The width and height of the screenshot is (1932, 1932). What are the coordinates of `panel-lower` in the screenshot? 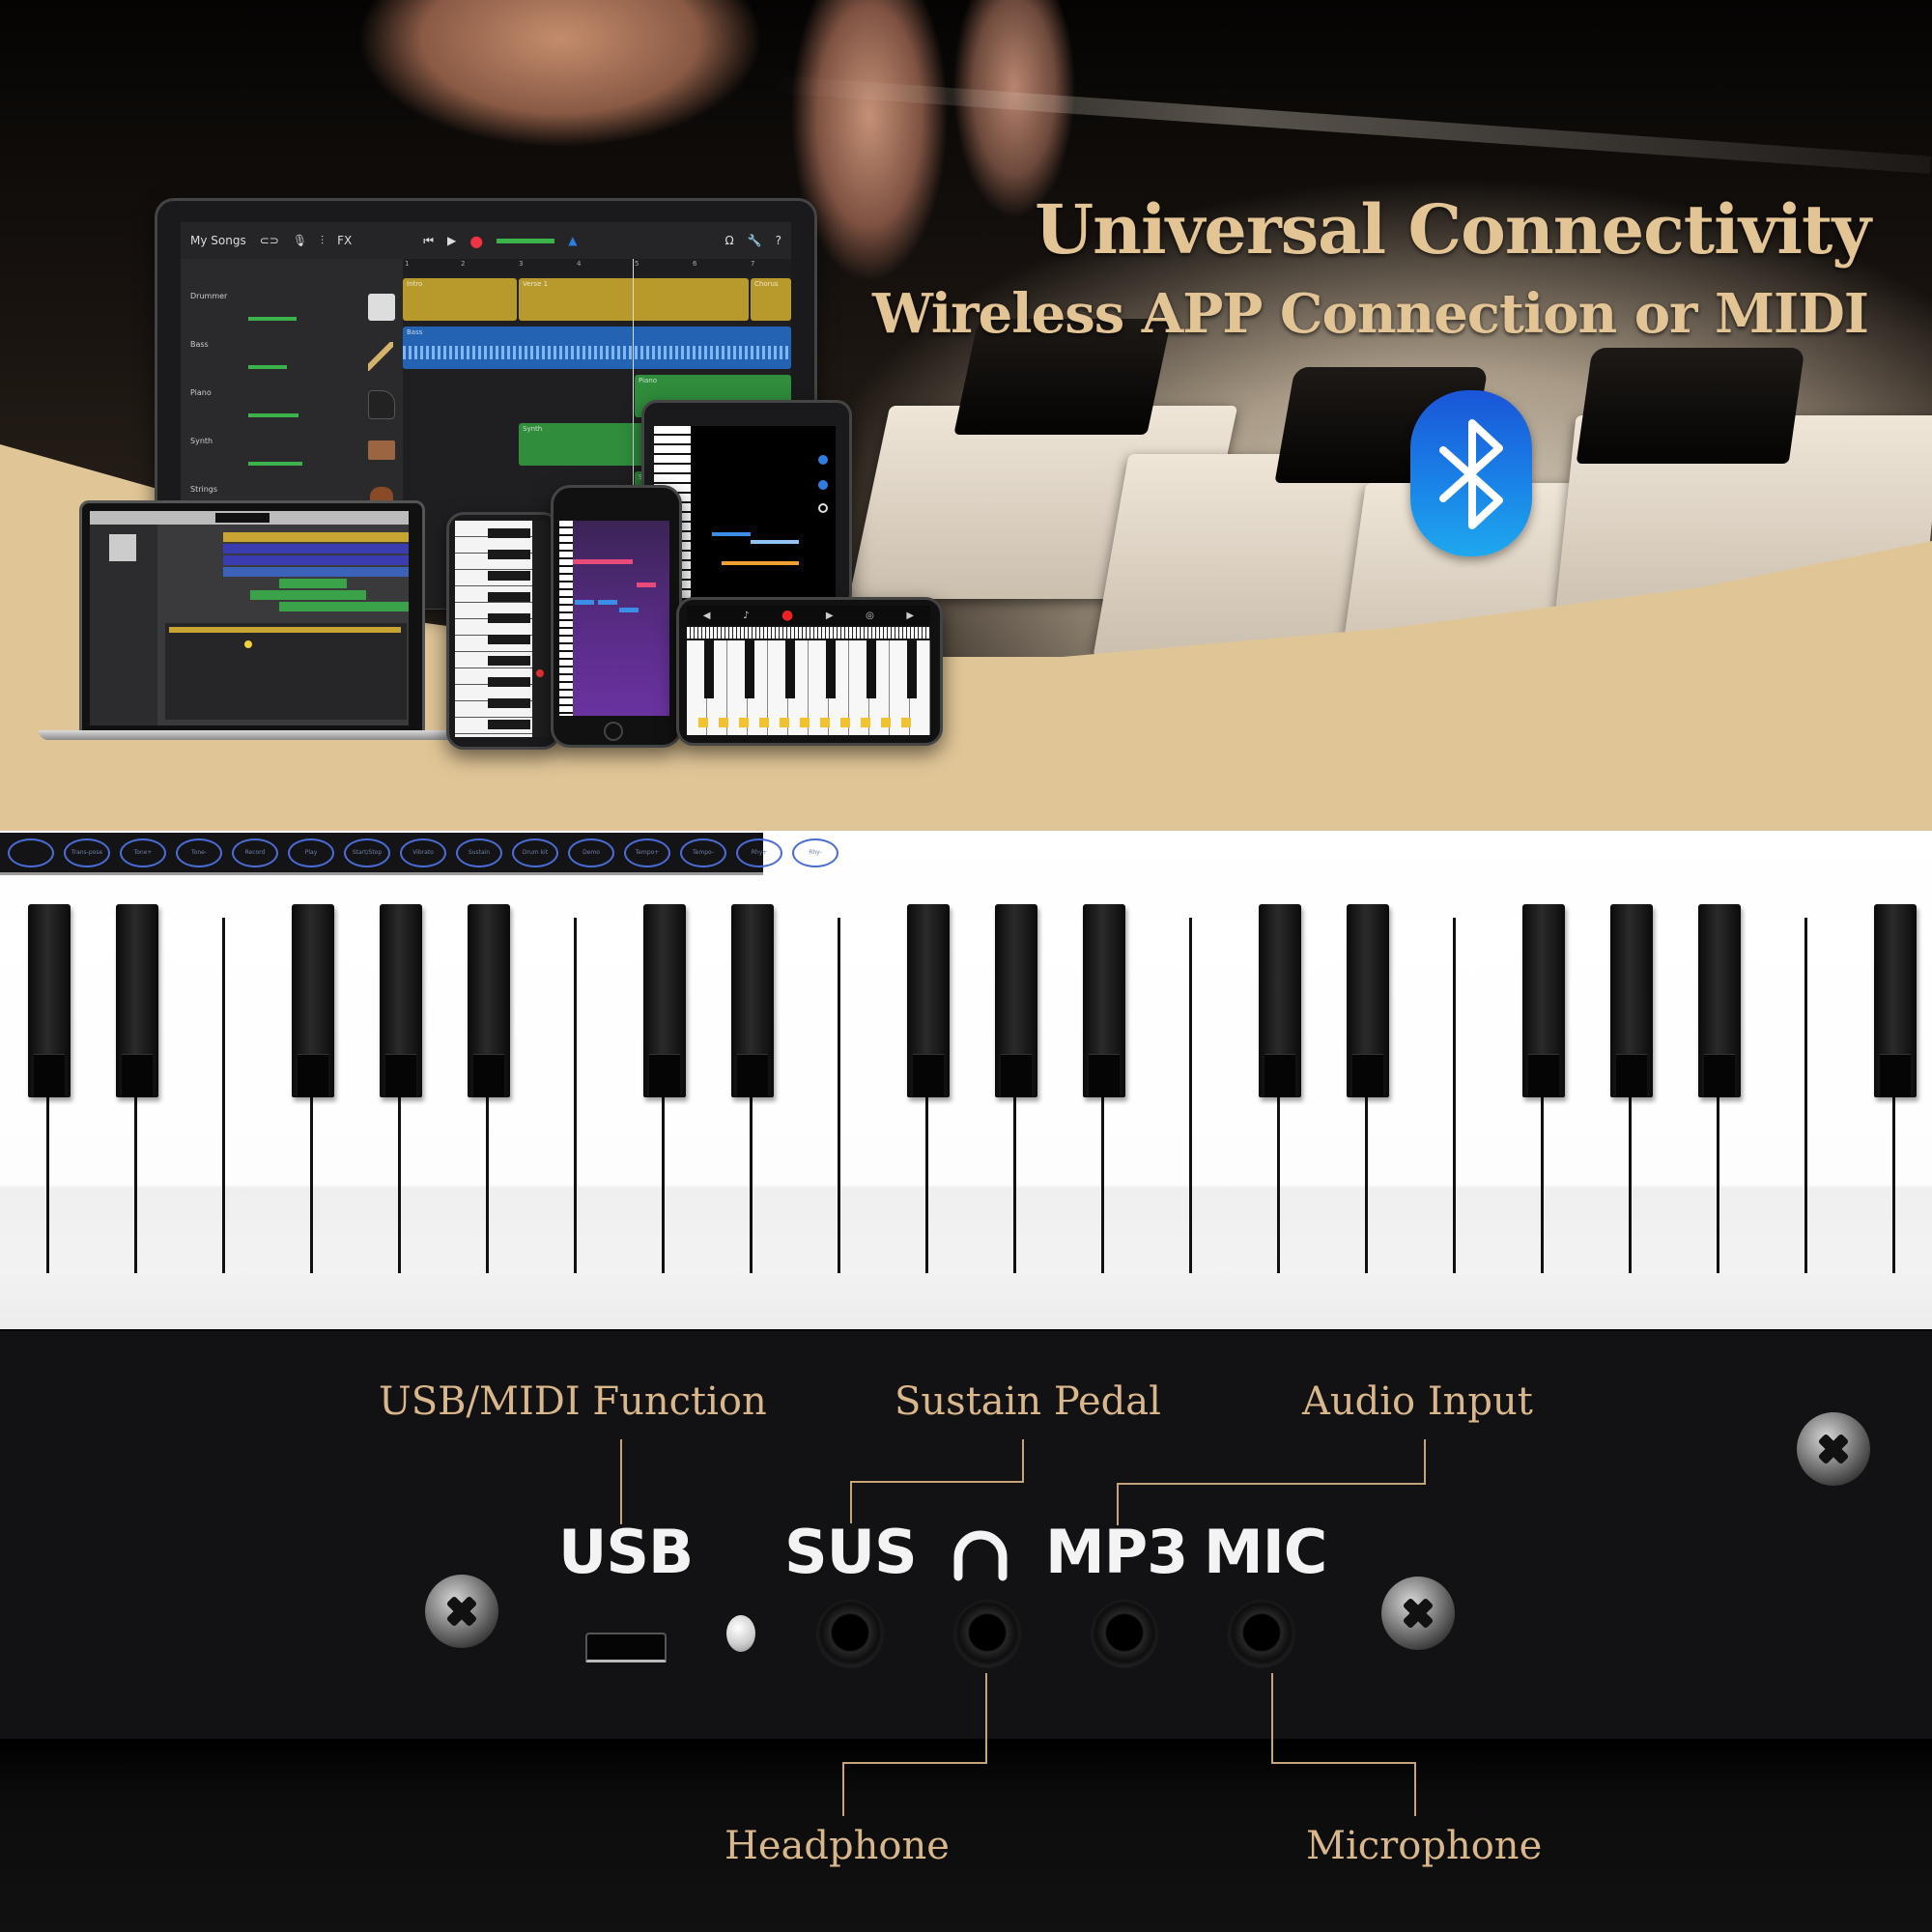 It's located at (966, 1835).